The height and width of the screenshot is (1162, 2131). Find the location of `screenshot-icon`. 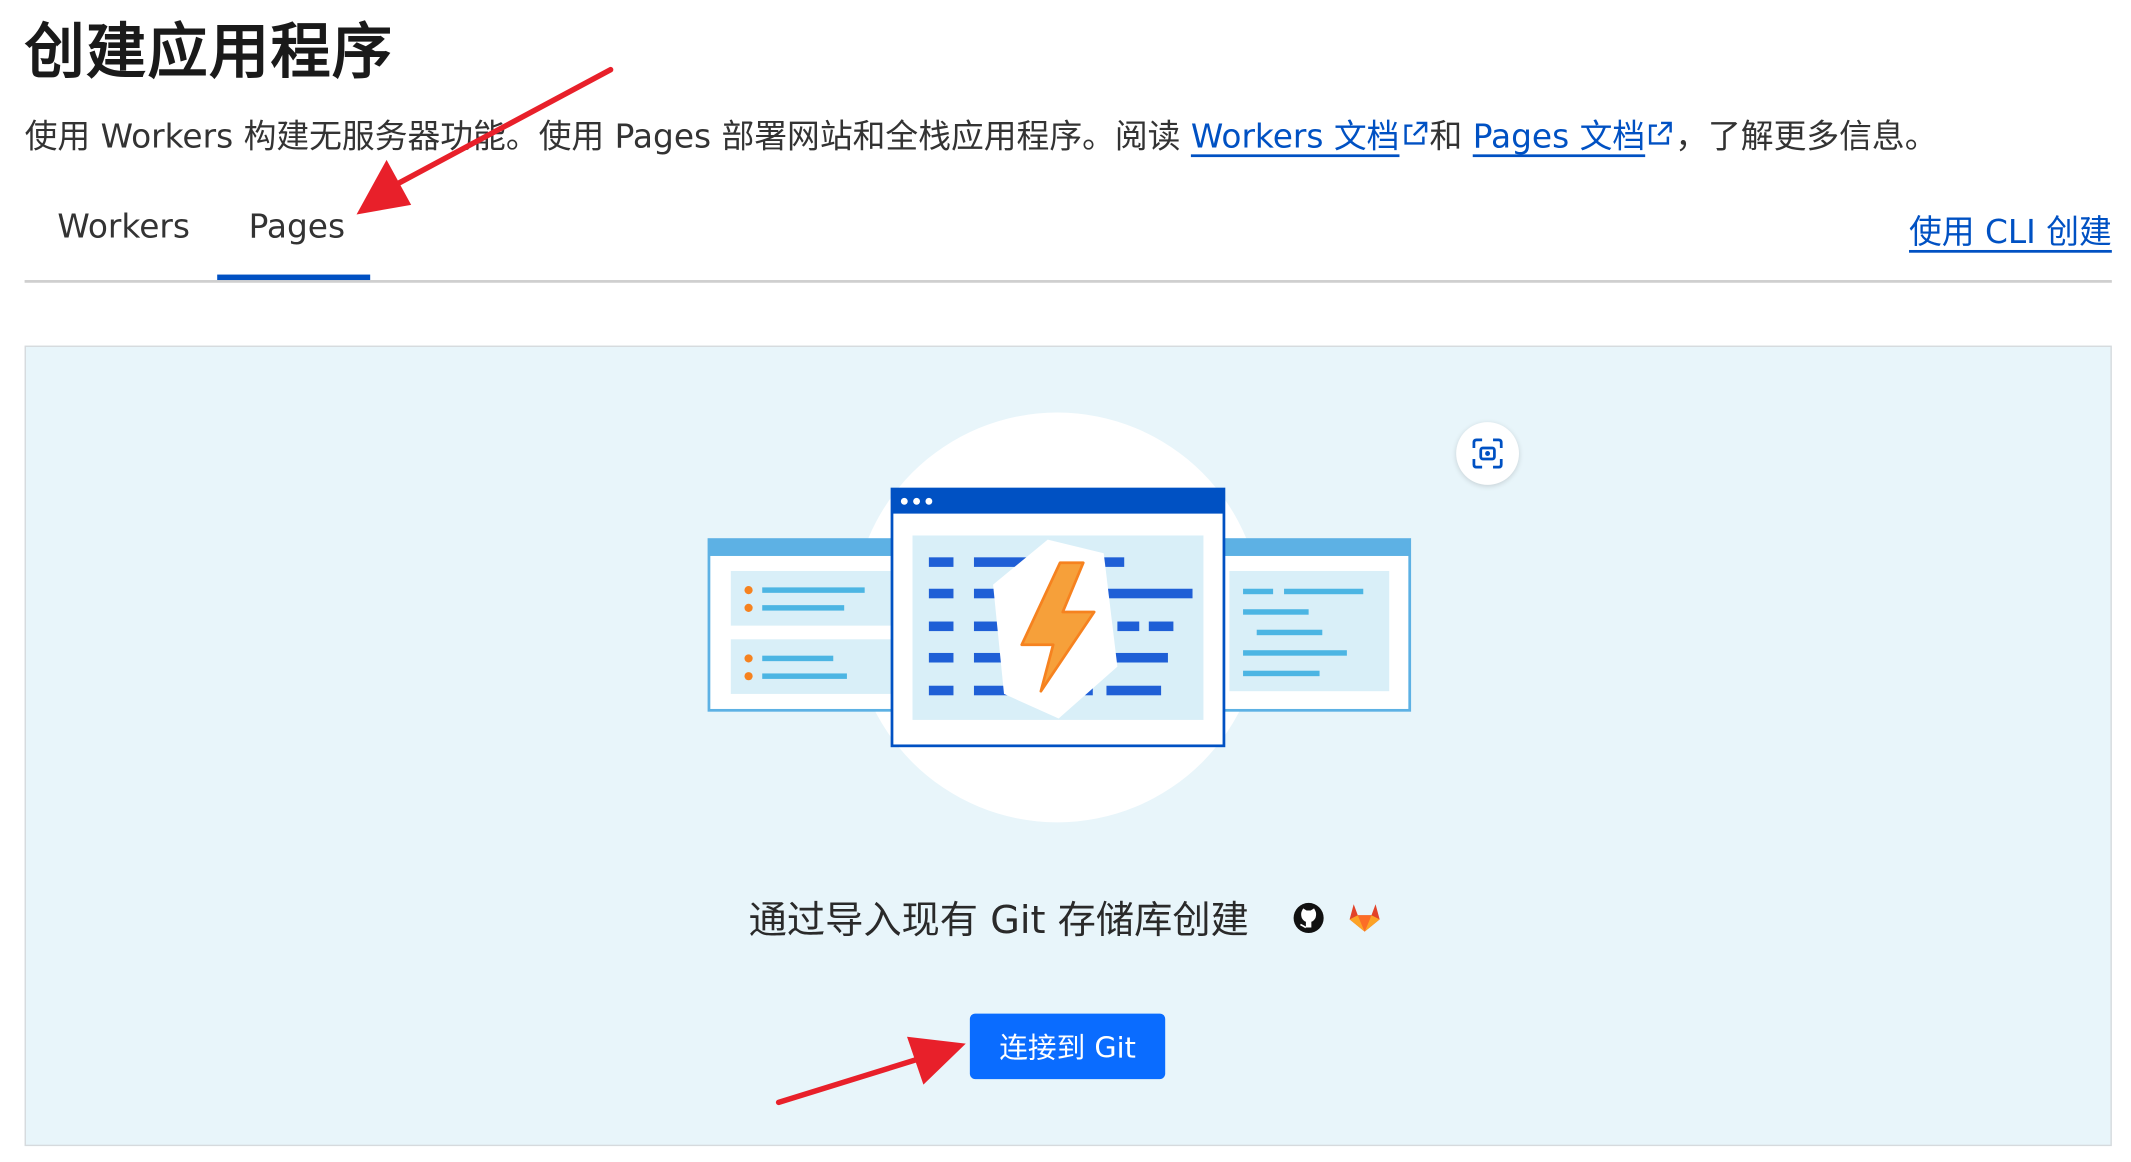

screenshot-icon is located at coordinates (1487, 453).